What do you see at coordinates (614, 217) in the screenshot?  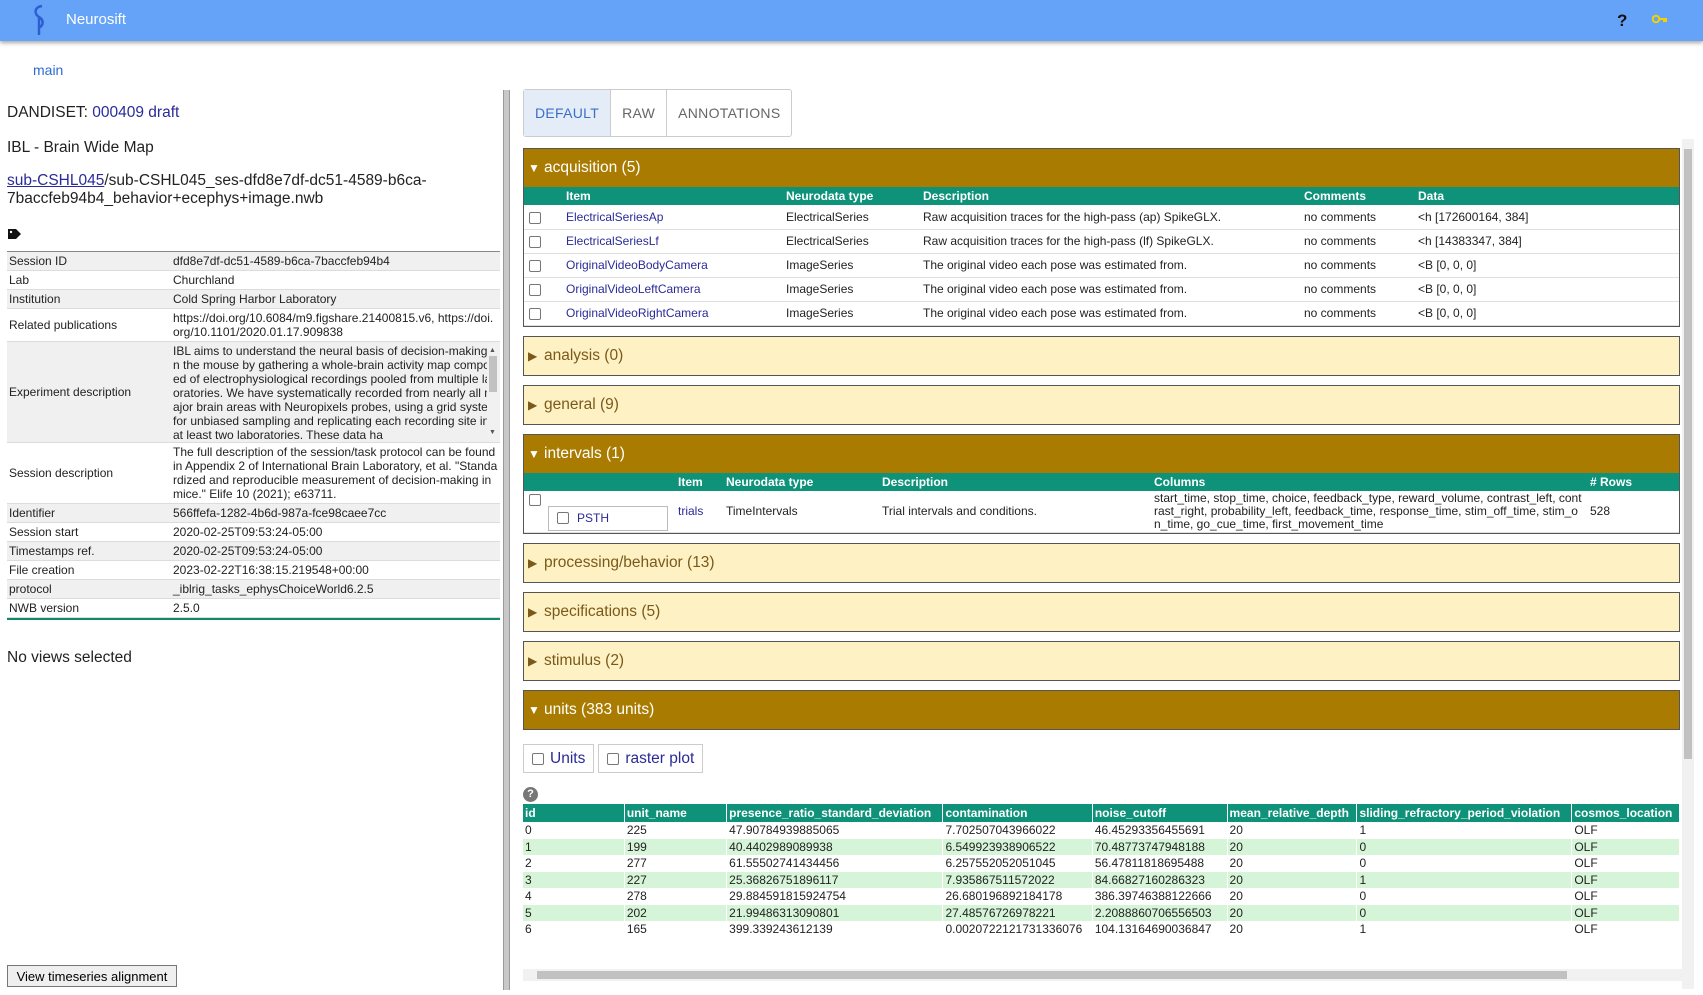 I see `item-link: ElectricalSeriesAp` at bounding box center [614, 217].